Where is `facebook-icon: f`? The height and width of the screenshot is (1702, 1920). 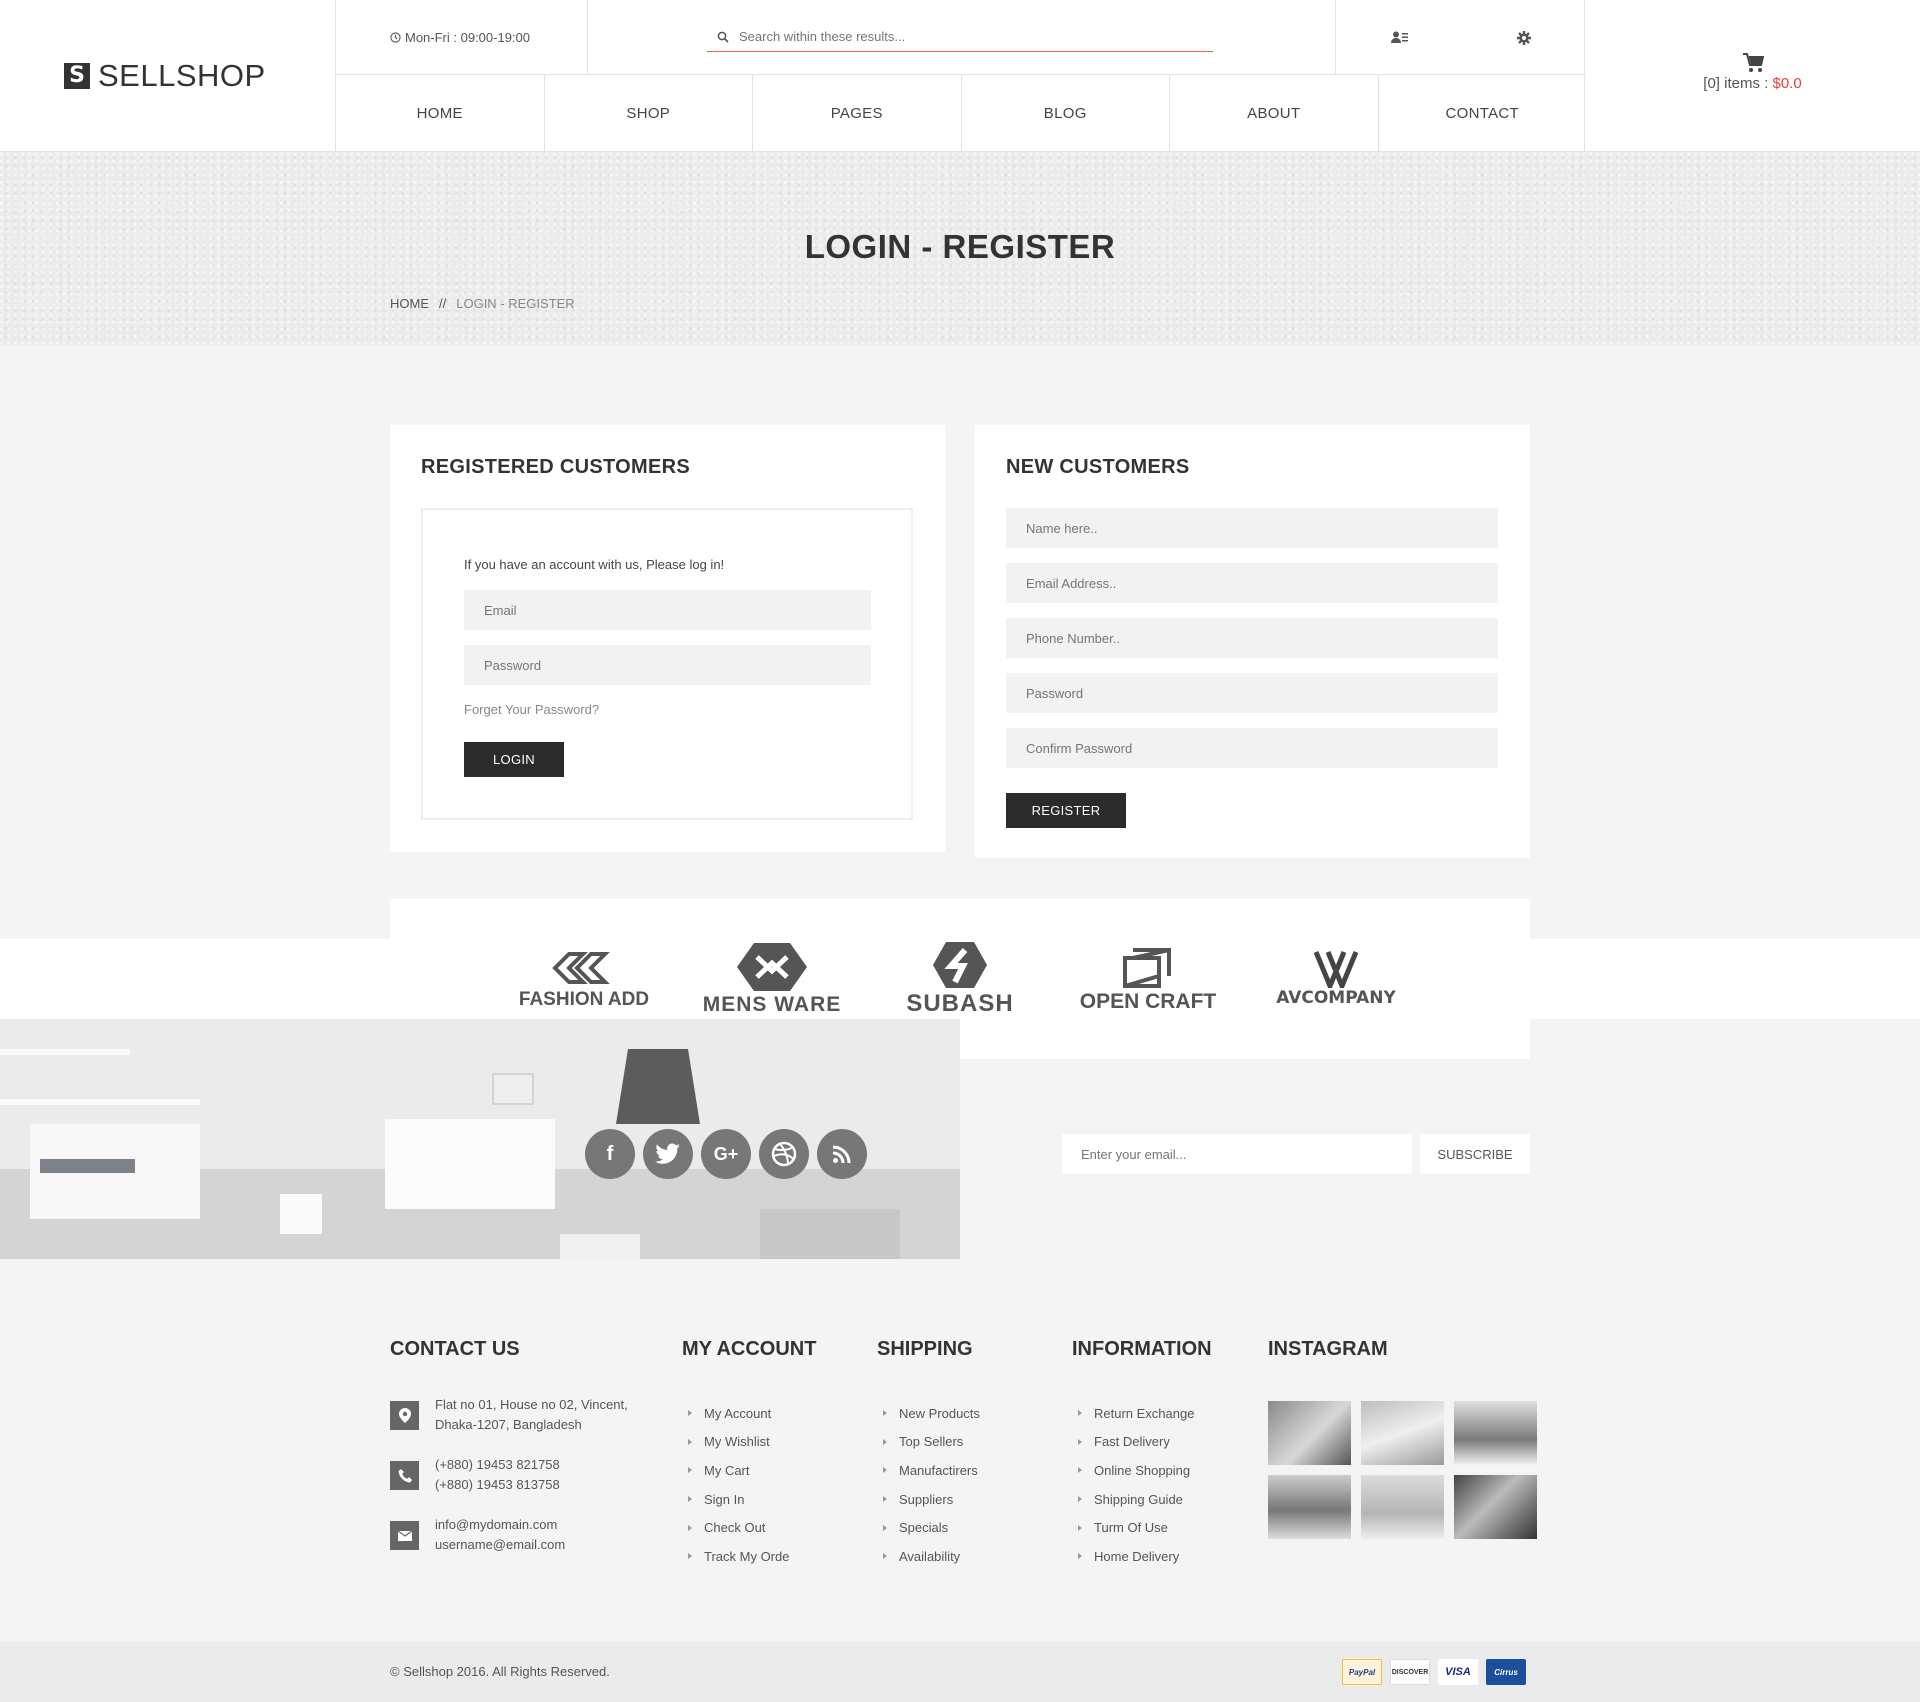
facebook-icon: f is located at coordinates (610, 1154).